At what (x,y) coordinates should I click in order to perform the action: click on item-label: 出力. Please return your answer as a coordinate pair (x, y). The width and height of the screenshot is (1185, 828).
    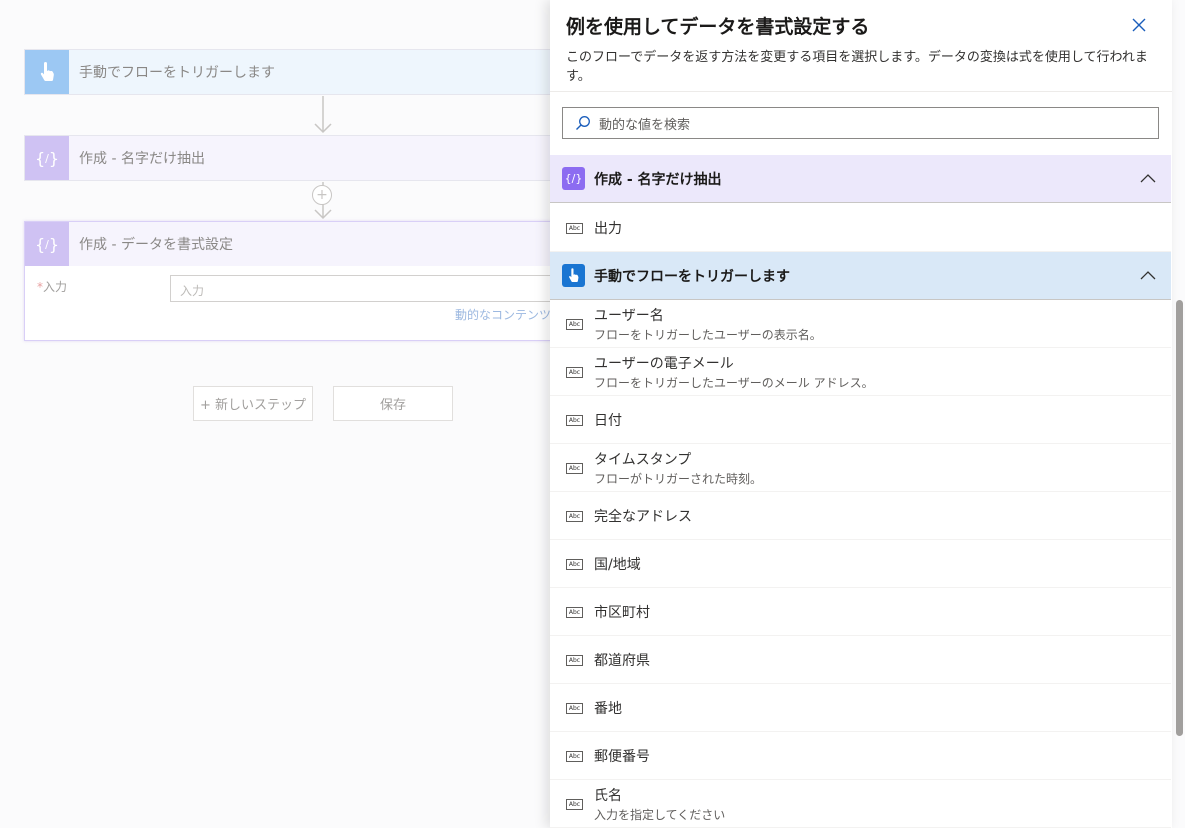
    Looking at the image, I should click on (608, 229).